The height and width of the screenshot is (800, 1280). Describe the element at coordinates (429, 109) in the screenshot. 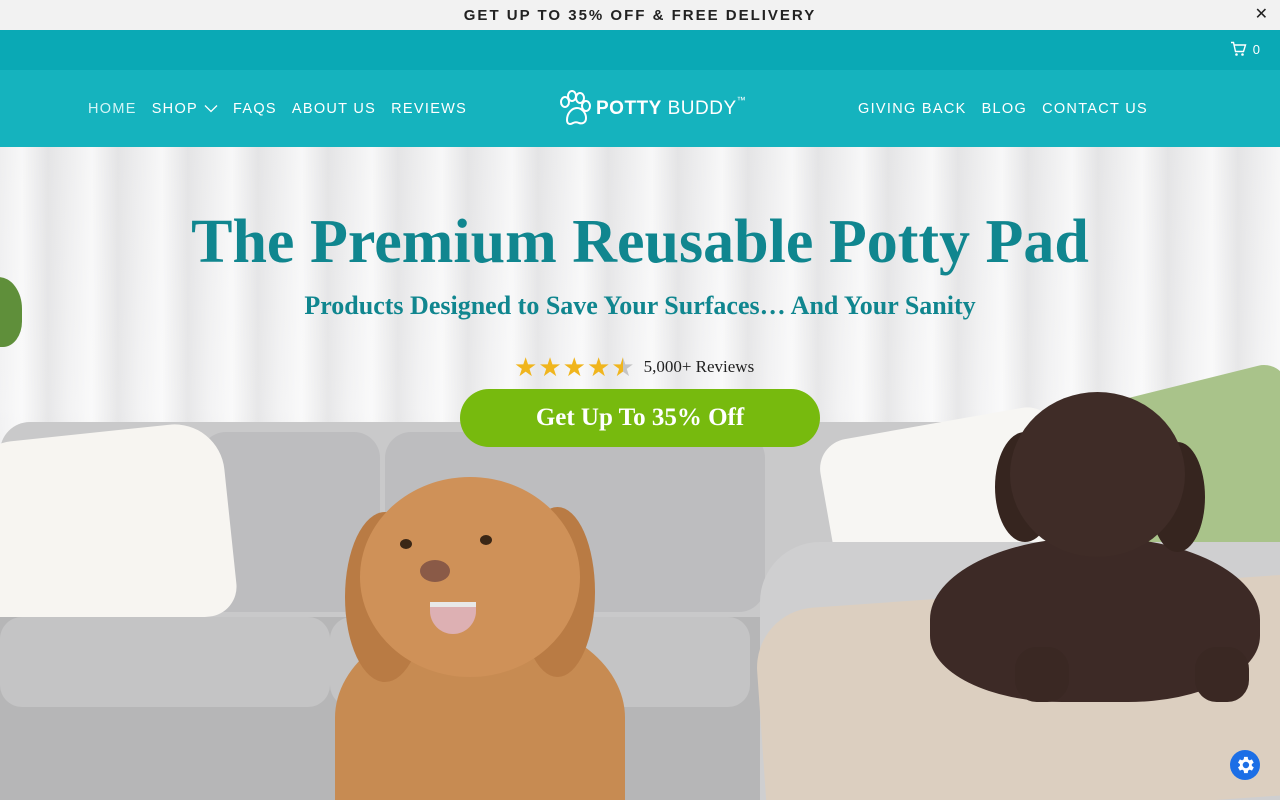

I see `nav-item-reviews: REVIEWS` at that location.